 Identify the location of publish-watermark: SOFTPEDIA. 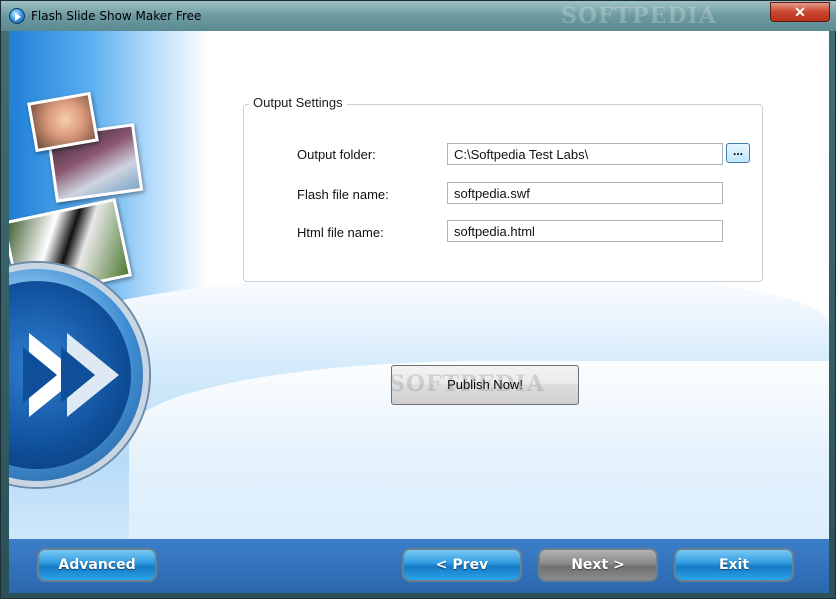
(467, 384).